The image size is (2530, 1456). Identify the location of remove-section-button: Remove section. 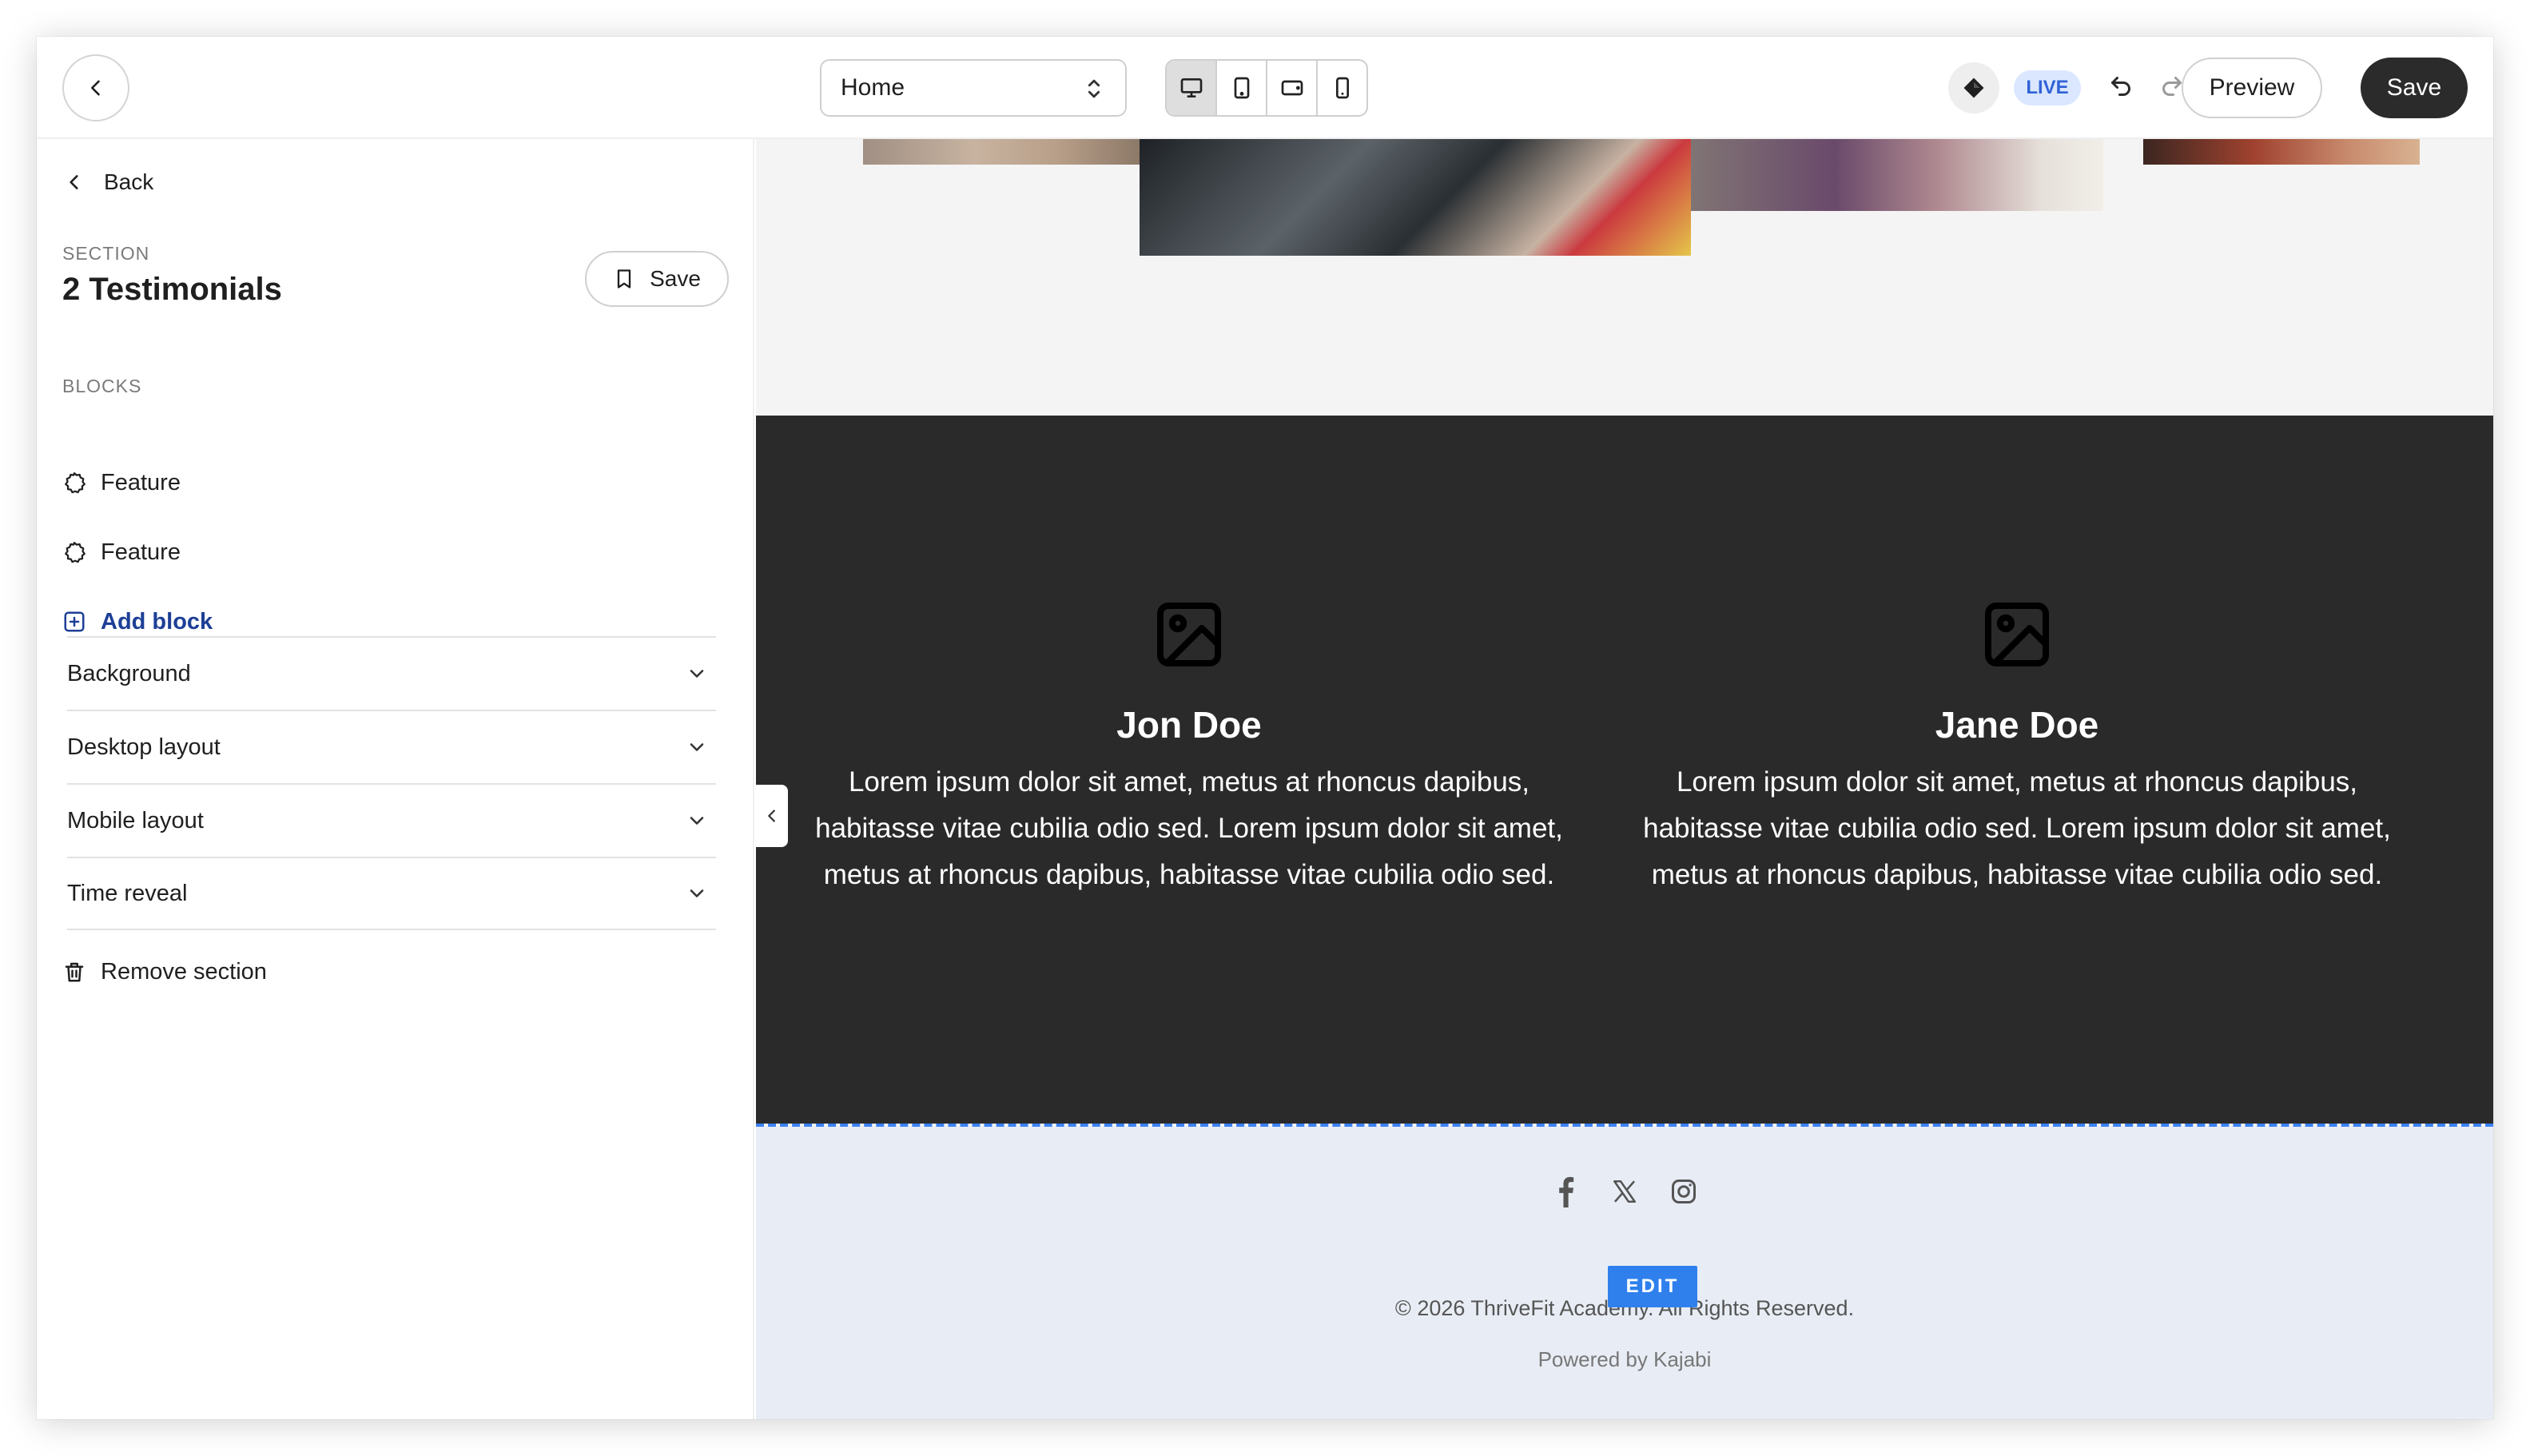
(165, 971).